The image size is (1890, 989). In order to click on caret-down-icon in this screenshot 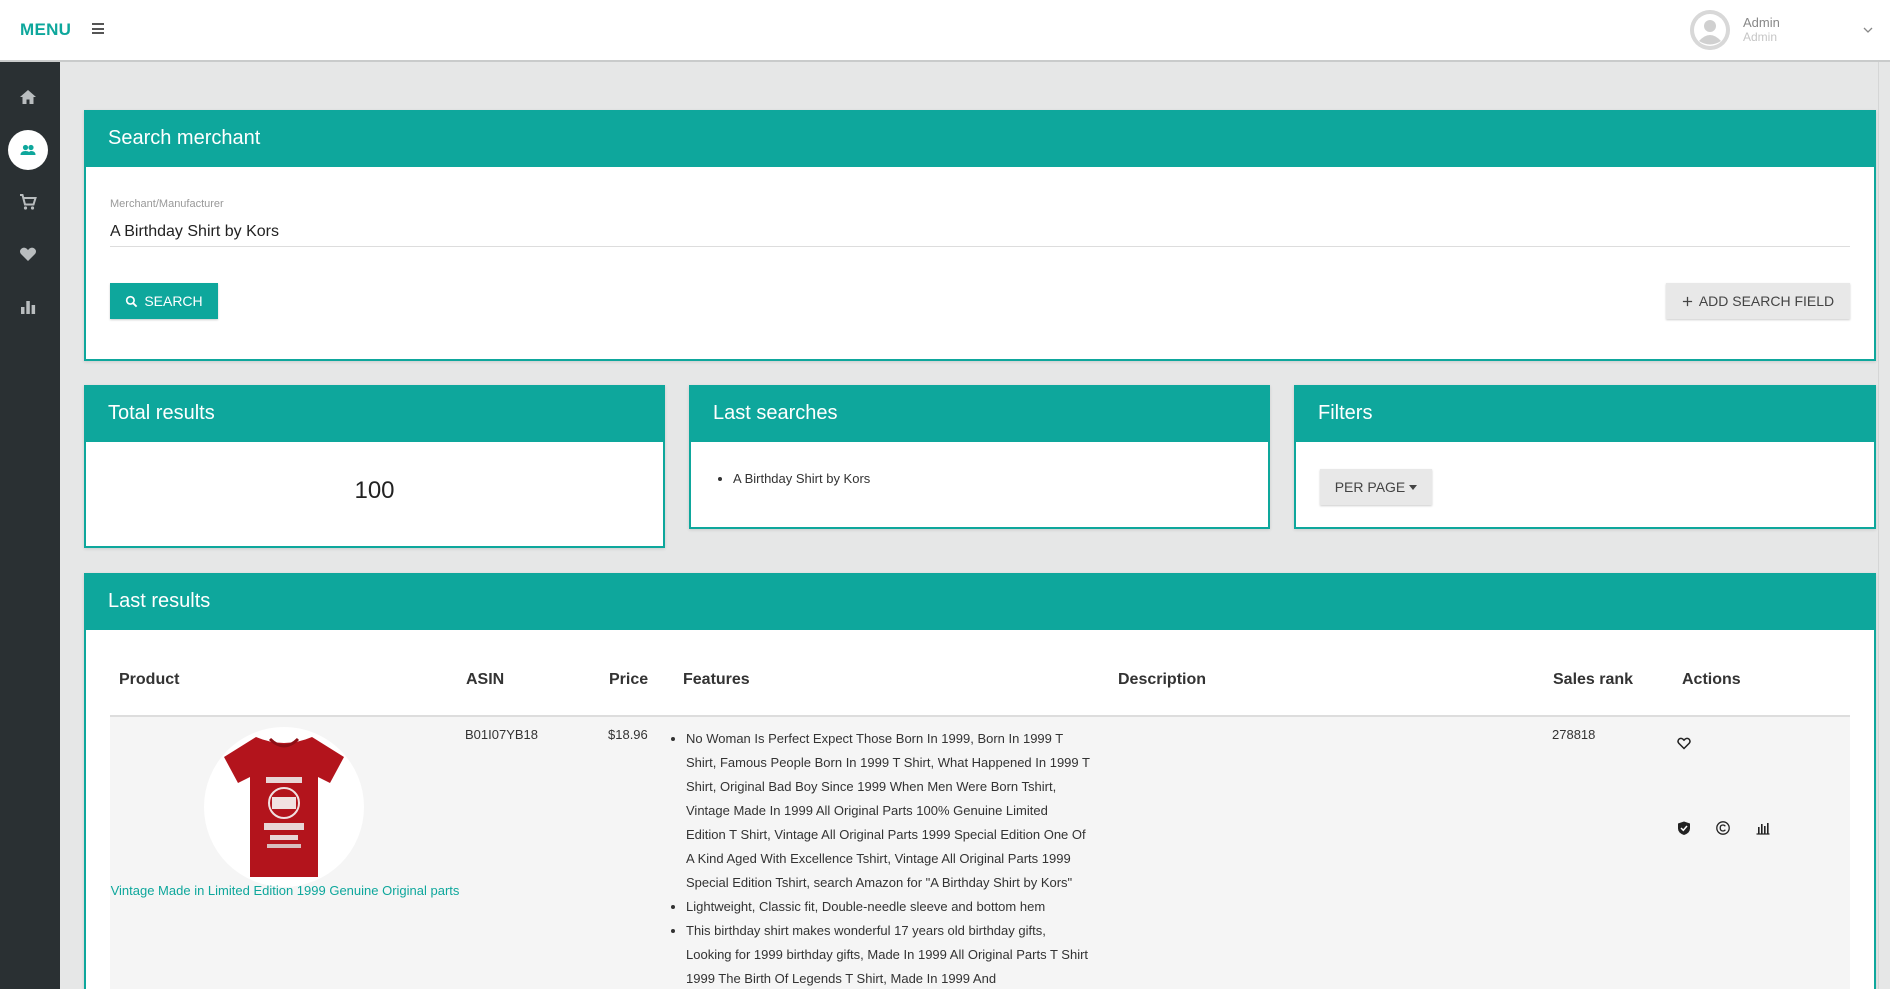, I will do `click(1413, 487)`.